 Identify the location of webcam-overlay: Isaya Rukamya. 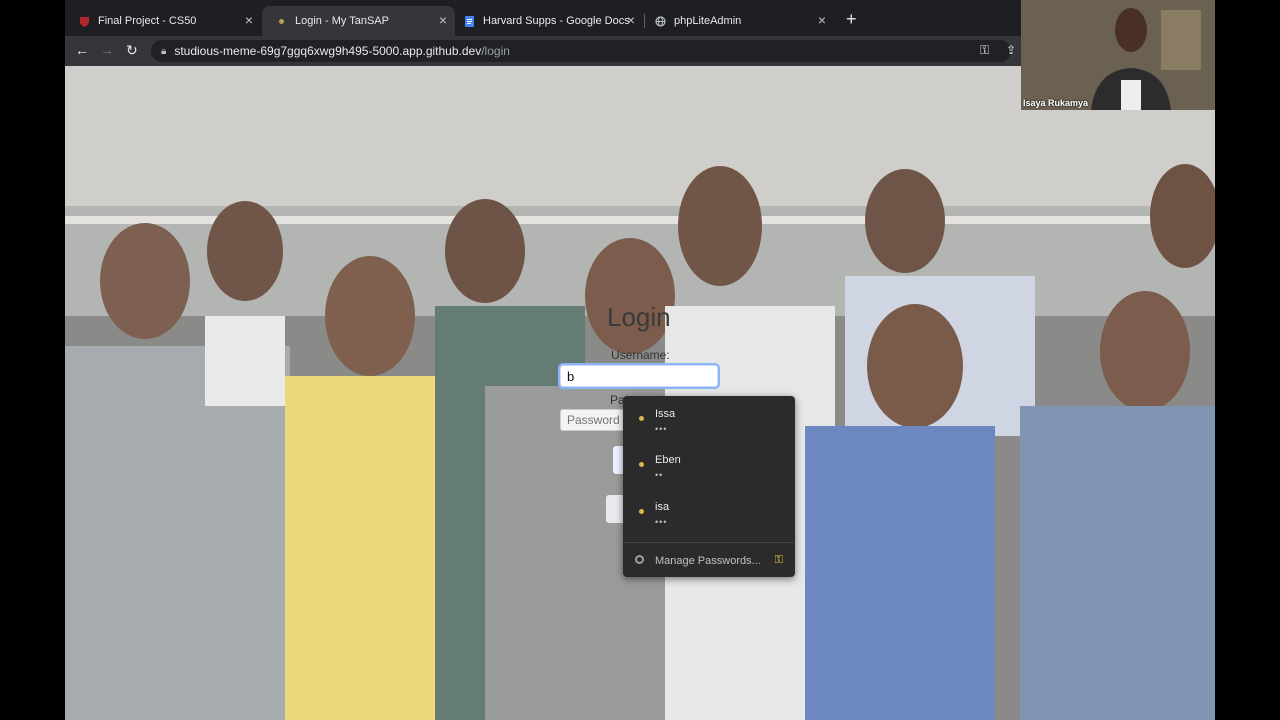
(1118, 55).